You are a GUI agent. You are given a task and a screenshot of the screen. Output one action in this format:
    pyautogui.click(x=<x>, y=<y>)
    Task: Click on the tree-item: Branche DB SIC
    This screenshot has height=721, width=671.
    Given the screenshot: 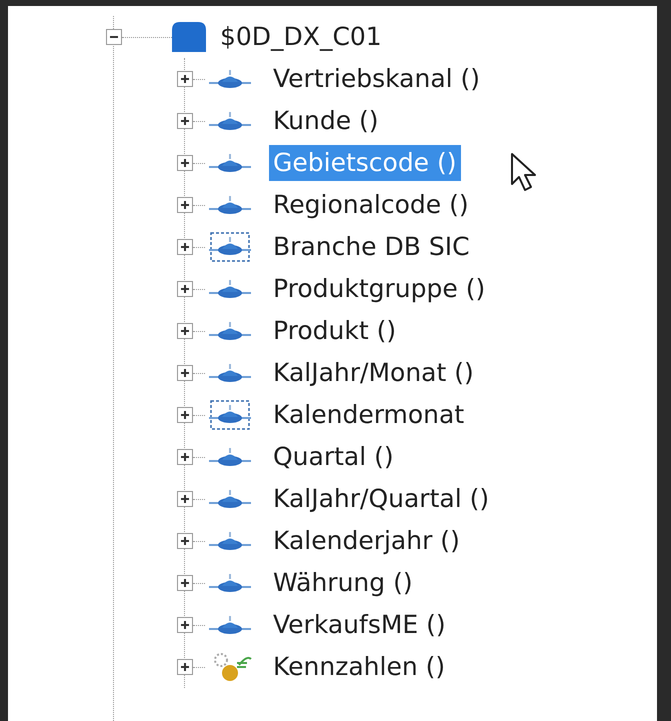 What is the action you would take?
    pyautogui.click(x=371, y=247)
    